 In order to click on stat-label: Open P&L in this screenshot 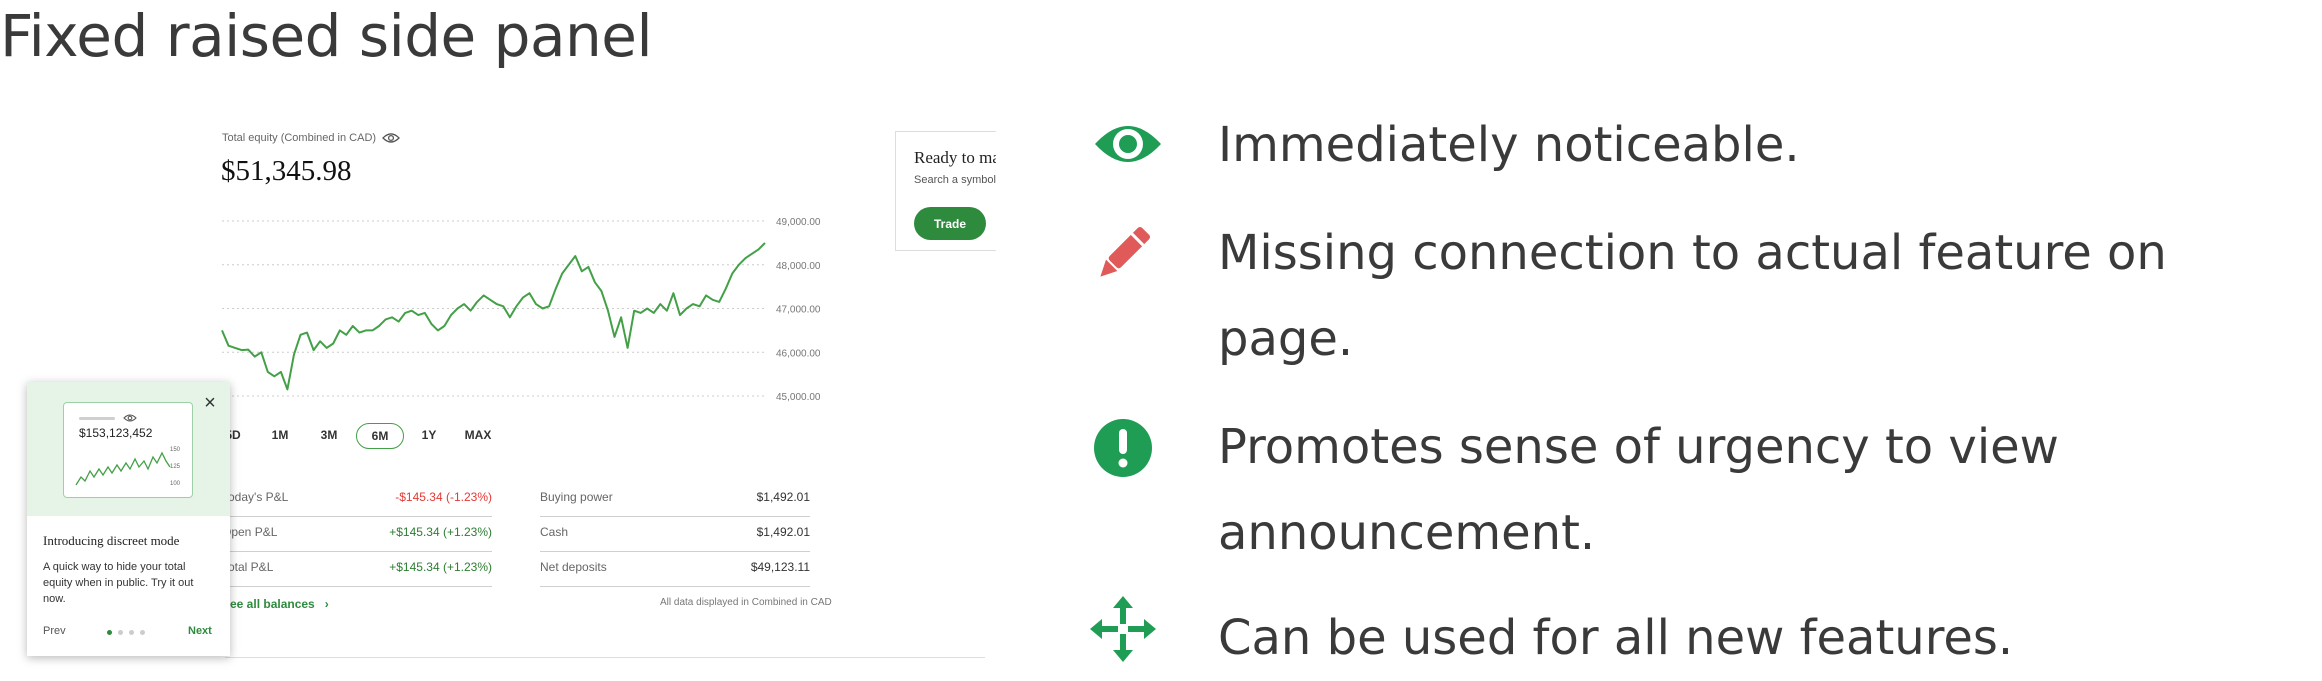, I will do `click(250, 532)`.